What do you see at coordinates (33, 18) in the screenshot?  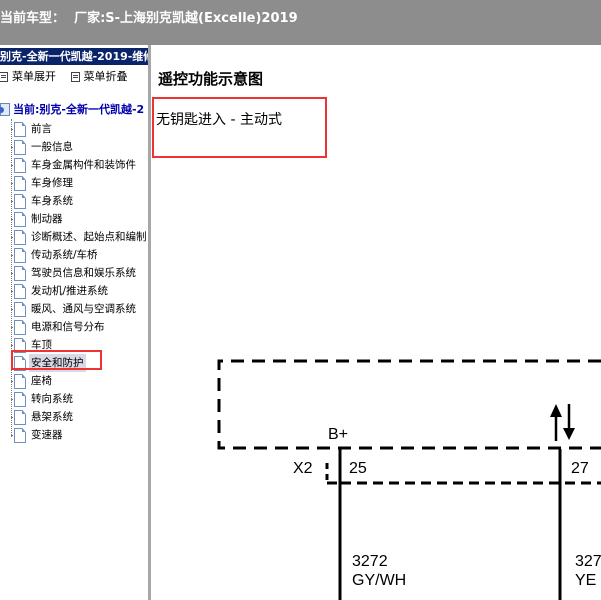 I see `model-label: 当前车型：` at bounding box center [33, 18].